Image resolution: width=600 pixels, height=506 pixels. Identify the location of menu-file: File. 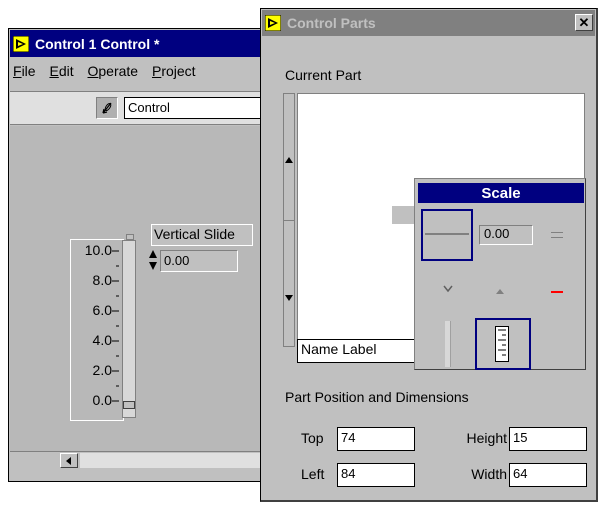
(24, 71).